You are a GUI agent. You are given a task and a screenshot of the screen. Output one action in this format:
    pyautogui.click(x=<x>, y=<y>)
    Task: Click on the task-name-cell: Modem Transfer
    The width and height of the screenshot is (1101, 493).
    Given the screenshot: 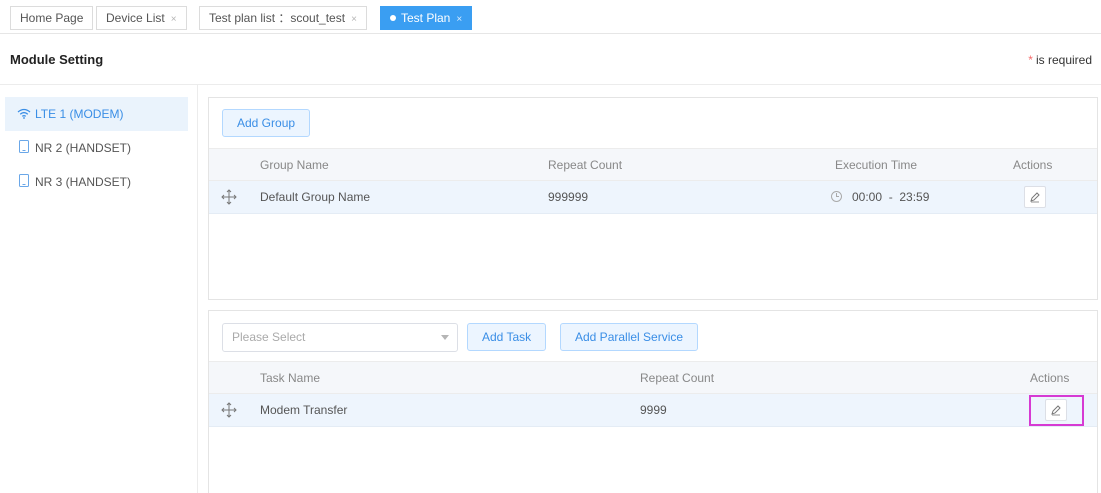 What is the action you would take?
    pyautogui.click(x=304, y=410)
    